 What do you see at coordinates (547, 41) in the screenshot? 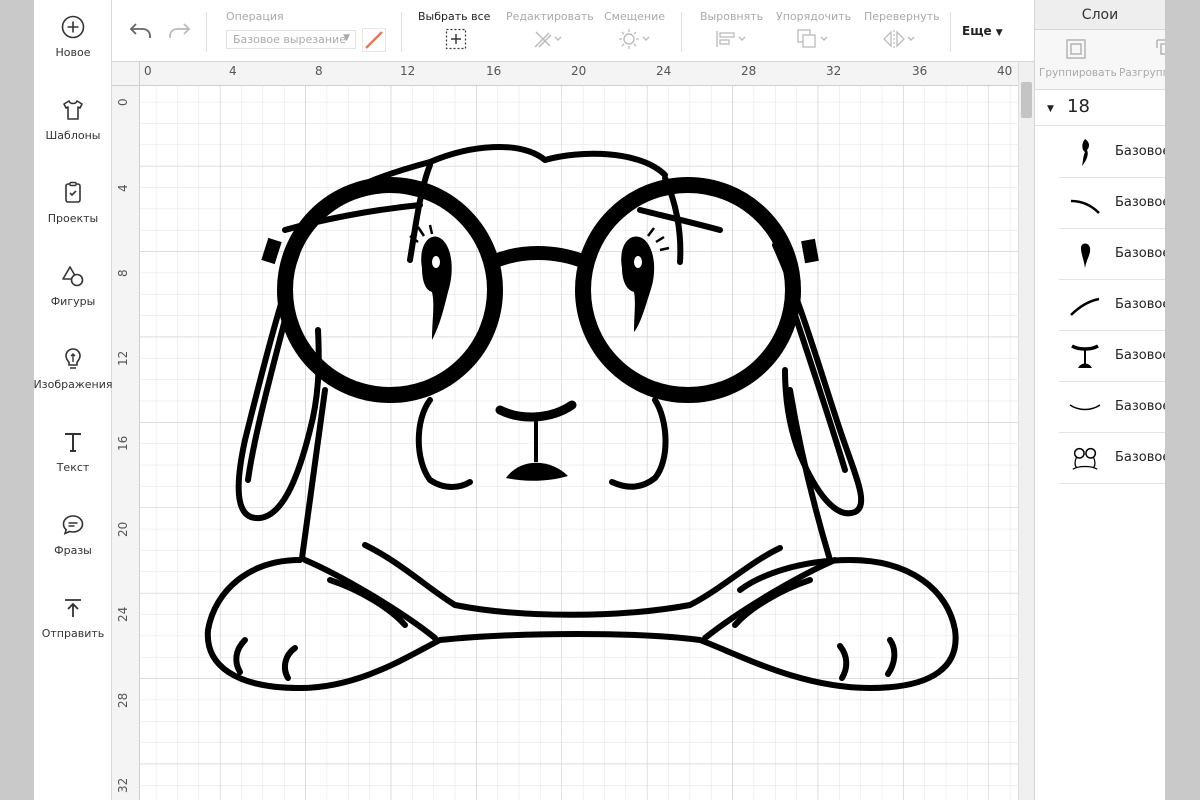
I see `edit-button` at bounding box center [547, 41].